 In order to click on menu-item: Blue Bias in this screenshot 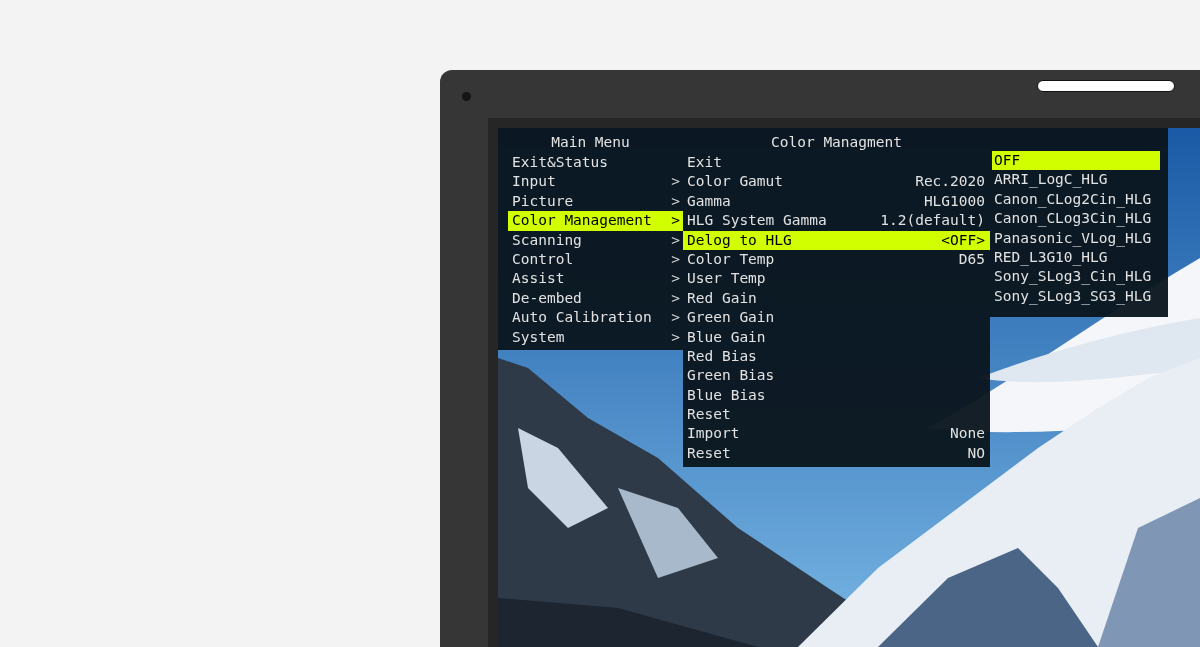, I will do `click(836, 395)`.